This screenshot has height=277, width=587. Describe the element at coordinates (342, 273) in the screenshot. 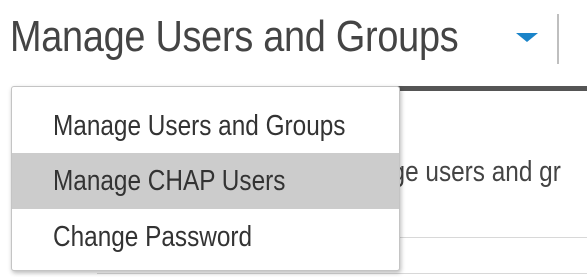

I see `content-divider-bottom` at that location.